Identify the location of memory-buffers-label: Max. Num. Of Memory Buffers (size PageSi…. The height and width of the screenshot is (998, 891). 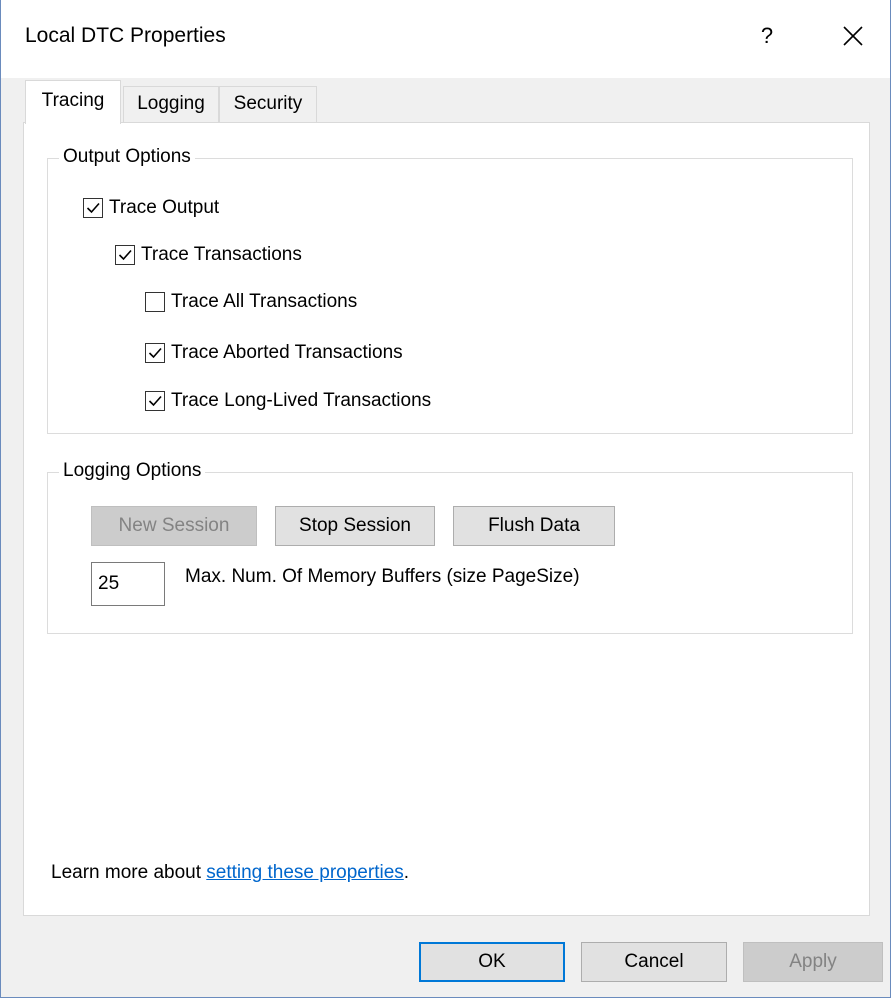
(382, 576).